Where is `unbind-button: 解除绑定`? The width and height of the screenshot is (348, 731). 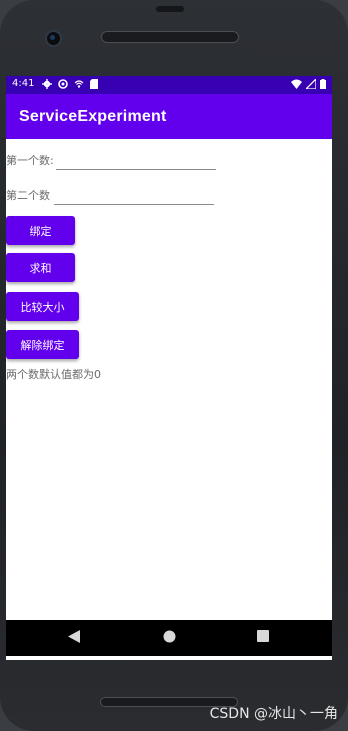
unbind-button: 解除绑定 is located at coordinates (42, 344).